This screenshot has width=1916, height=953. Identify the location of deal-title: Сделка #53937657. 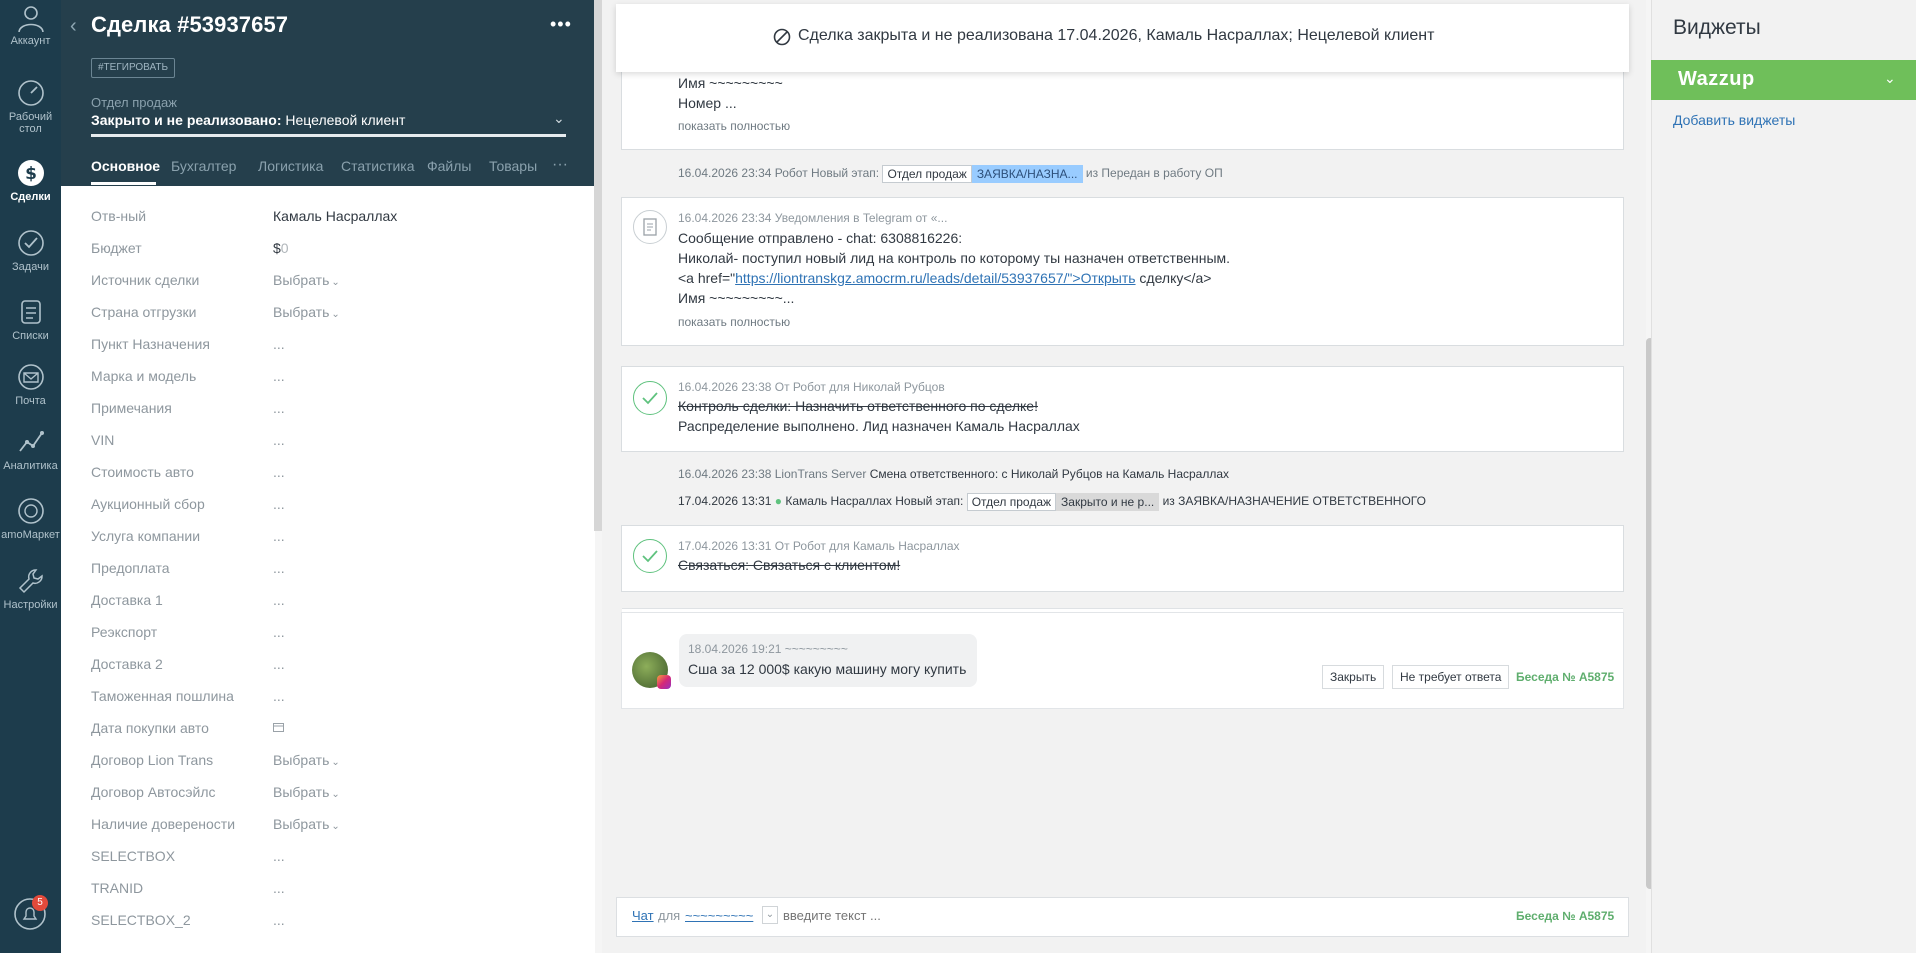
(189, 25).